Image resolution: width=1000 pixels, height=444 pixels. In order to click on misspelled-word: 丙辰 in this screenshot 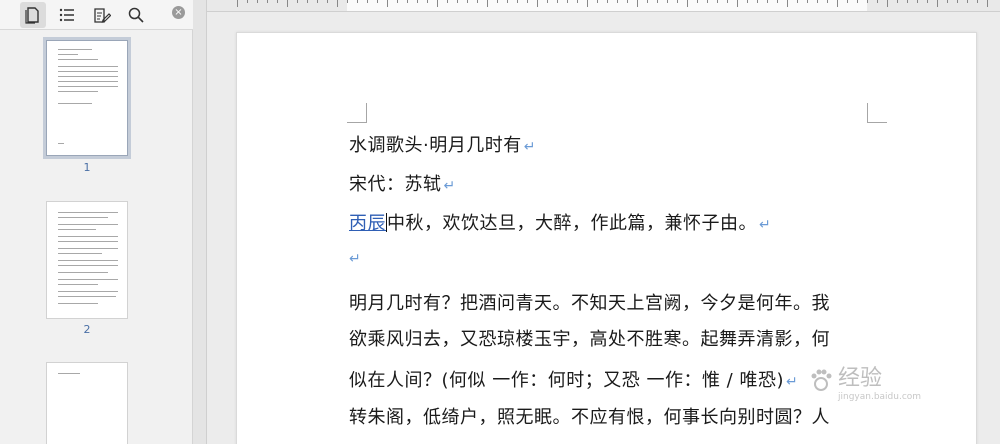, I will do `click(367, 223)`.